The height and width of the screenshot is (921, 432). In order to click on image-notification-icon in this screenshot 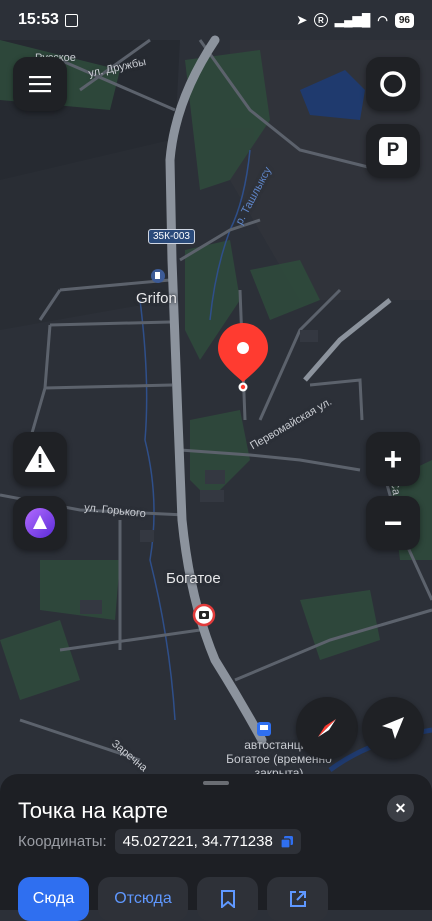, I will do `click(71, 20)`.